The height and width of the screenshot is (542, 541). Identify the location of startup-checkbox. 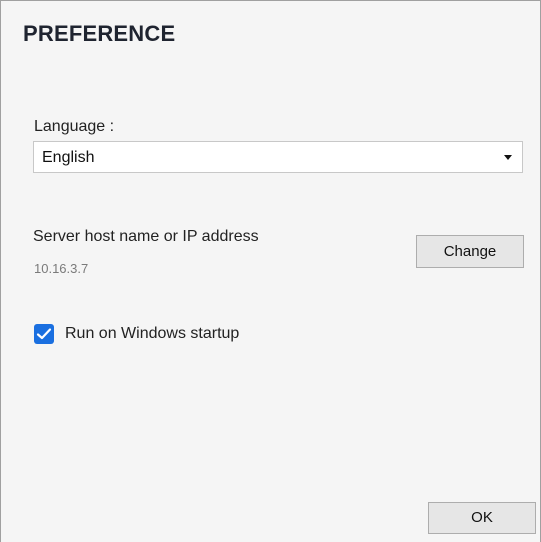
(44, 334).